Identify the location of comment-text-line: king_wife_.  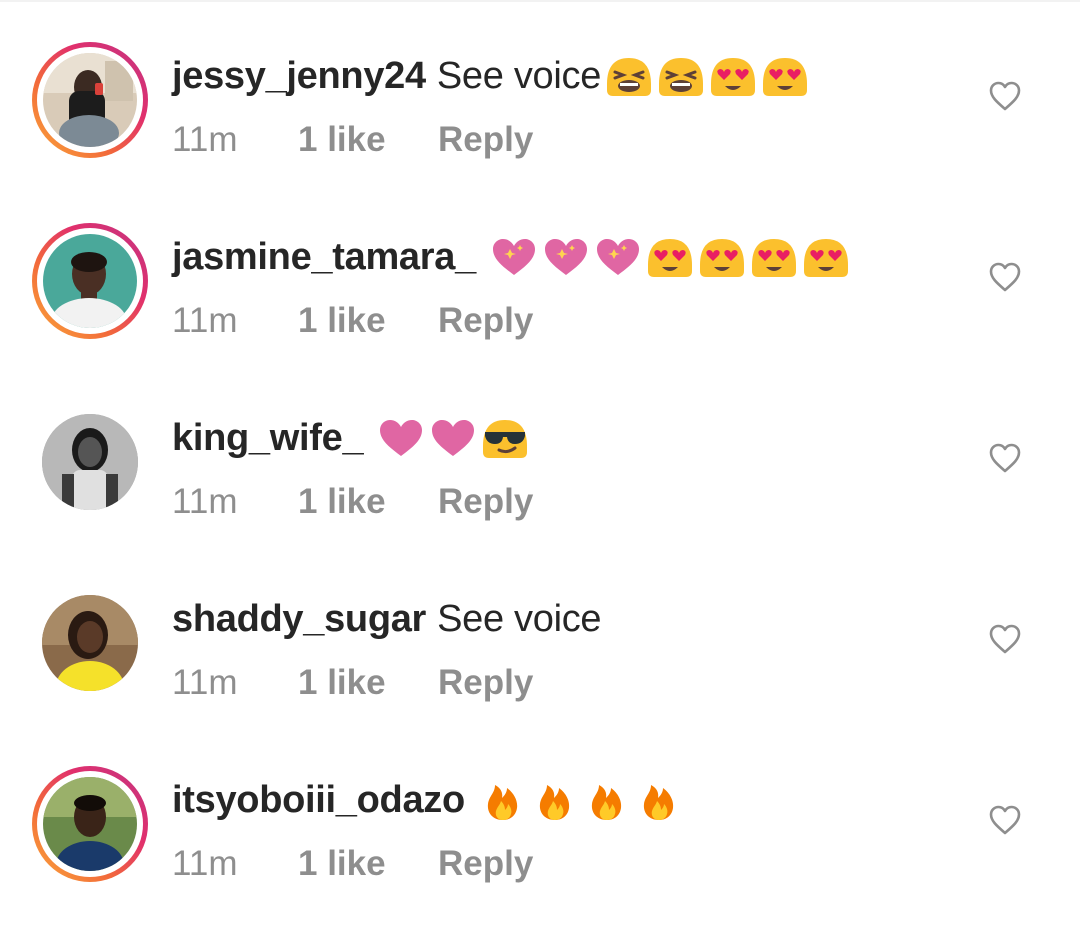
(351, 438).